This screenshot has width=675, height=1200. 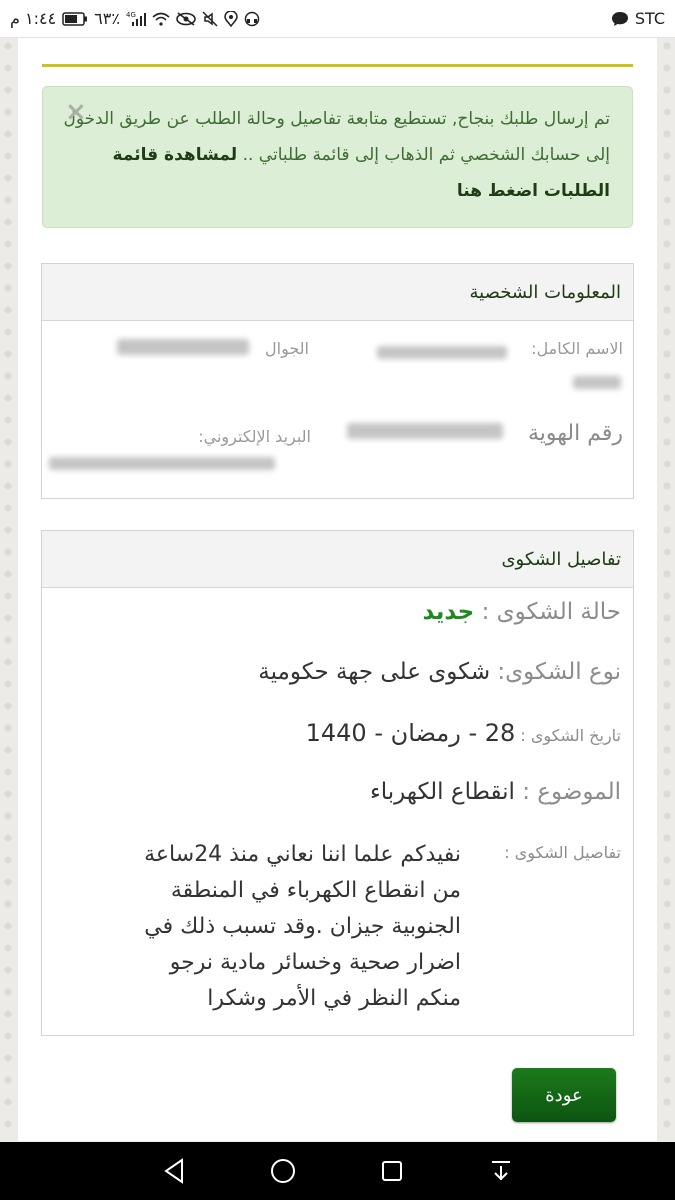 I want to click on status-left: ١:٤٤ م ٦٣٪ 4G, so click(x=135, y=18).